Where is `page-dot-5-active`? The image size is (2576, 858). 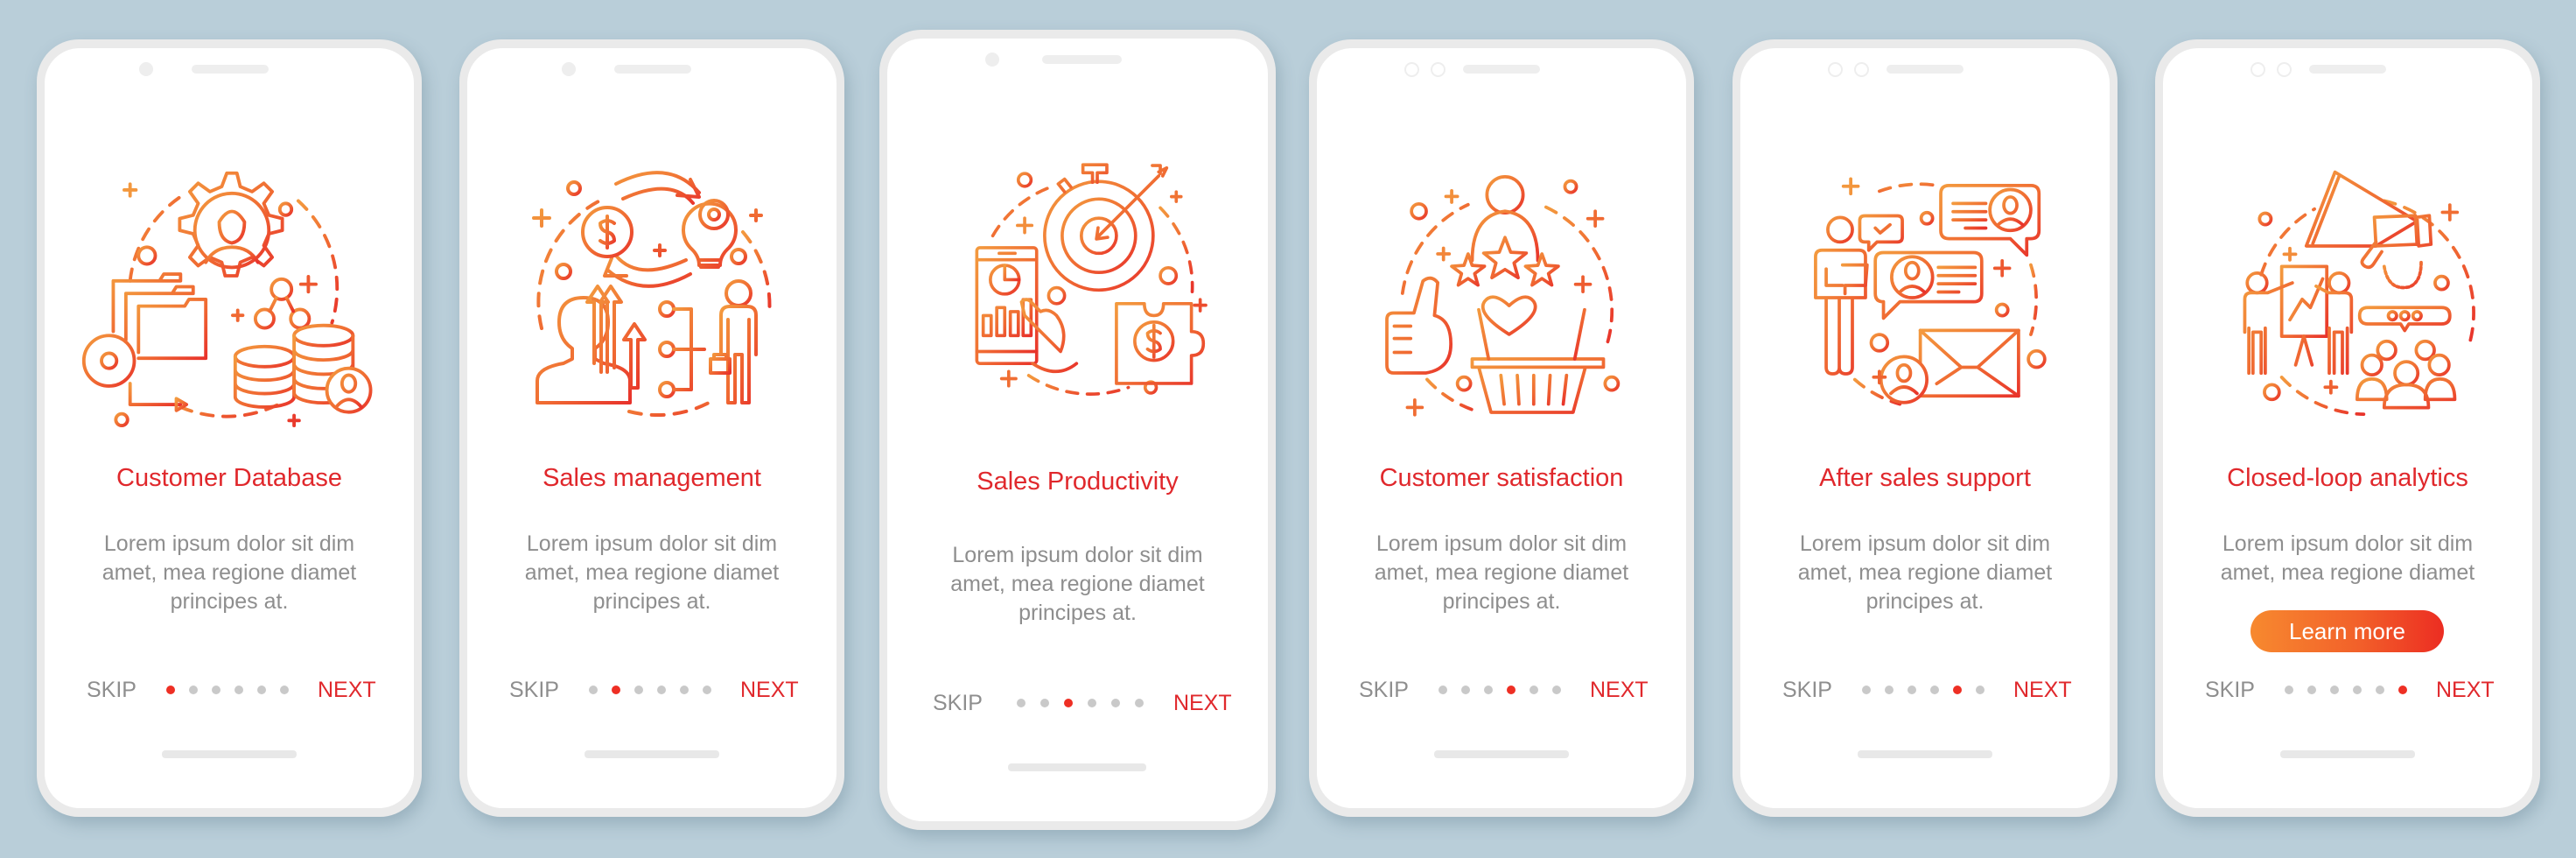 page-dot-5-active is located at coordinates (1957, 690).